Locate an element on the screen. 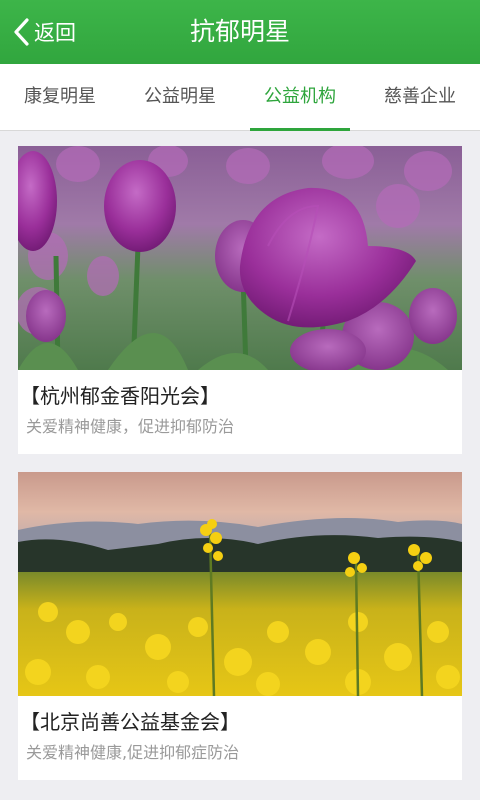  organization-name: 【杭州郁金香阳光会】 is located at coordinates (120, 396).